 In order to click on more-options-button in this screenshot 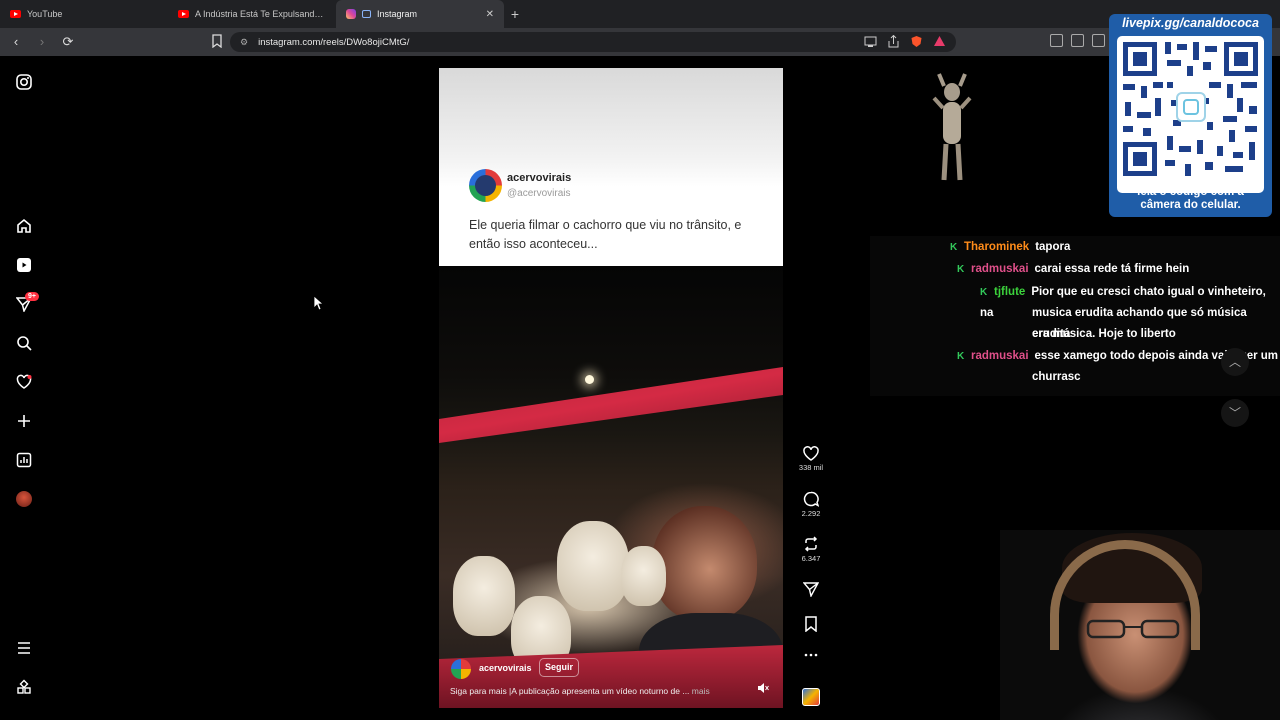, I will do `click(811, 655)`.